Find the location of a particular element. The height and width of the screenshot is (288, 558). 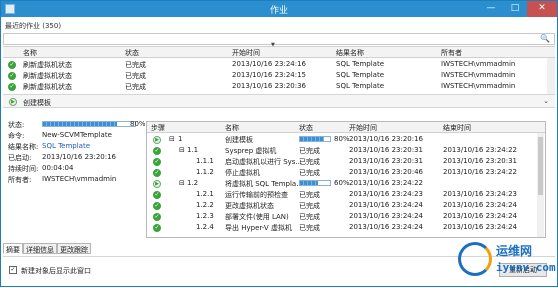

jobs-scrollbar is located at coordinates (551, 76).